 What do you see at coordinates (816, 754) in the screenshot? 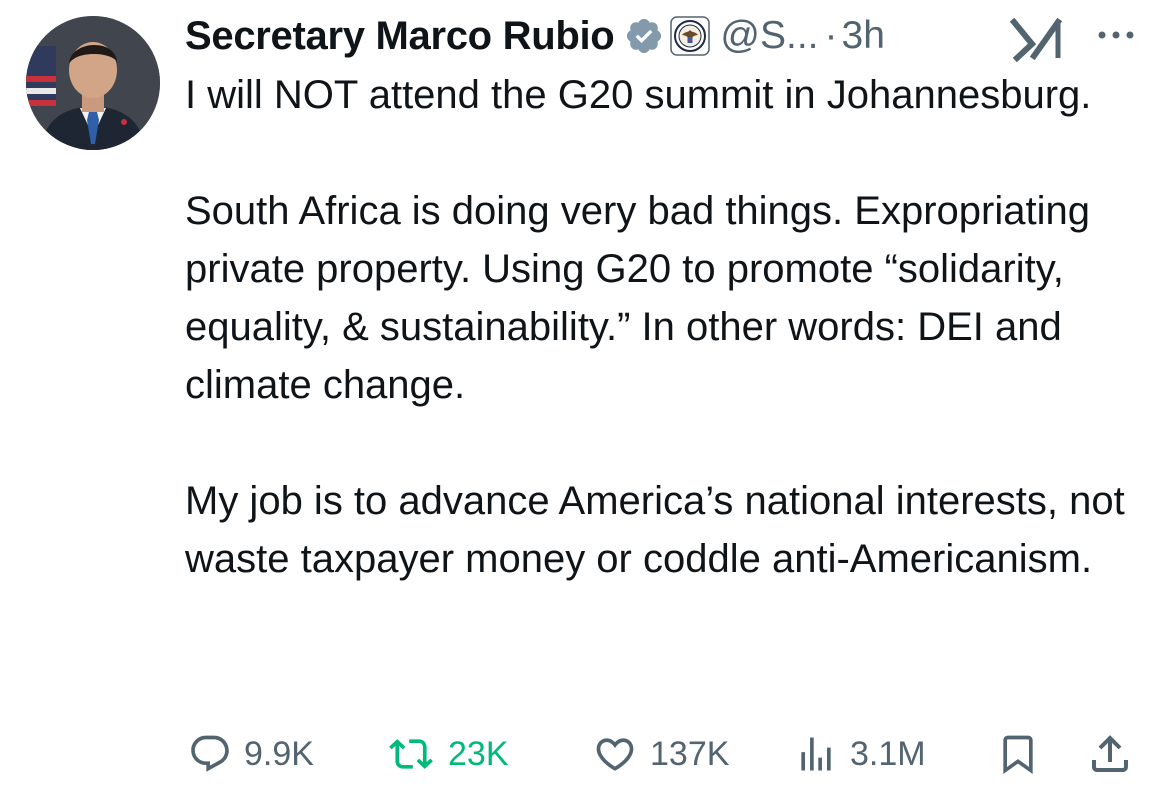
I see `views-icon` at bounding box center [816, 754].